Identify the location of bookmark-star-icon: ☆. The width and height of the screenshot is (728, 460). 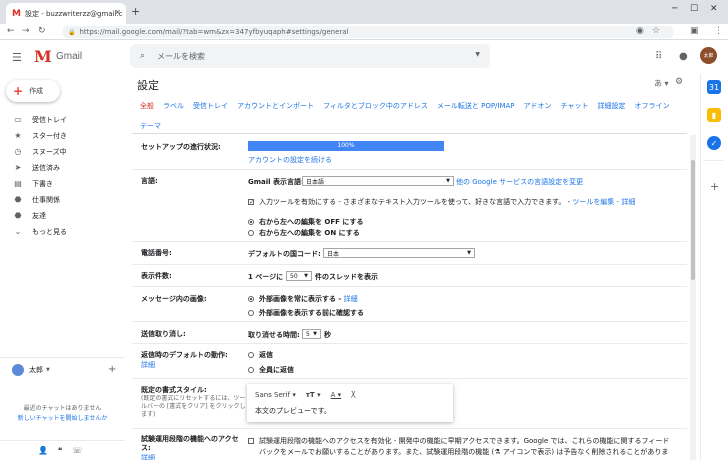
(656, 31).